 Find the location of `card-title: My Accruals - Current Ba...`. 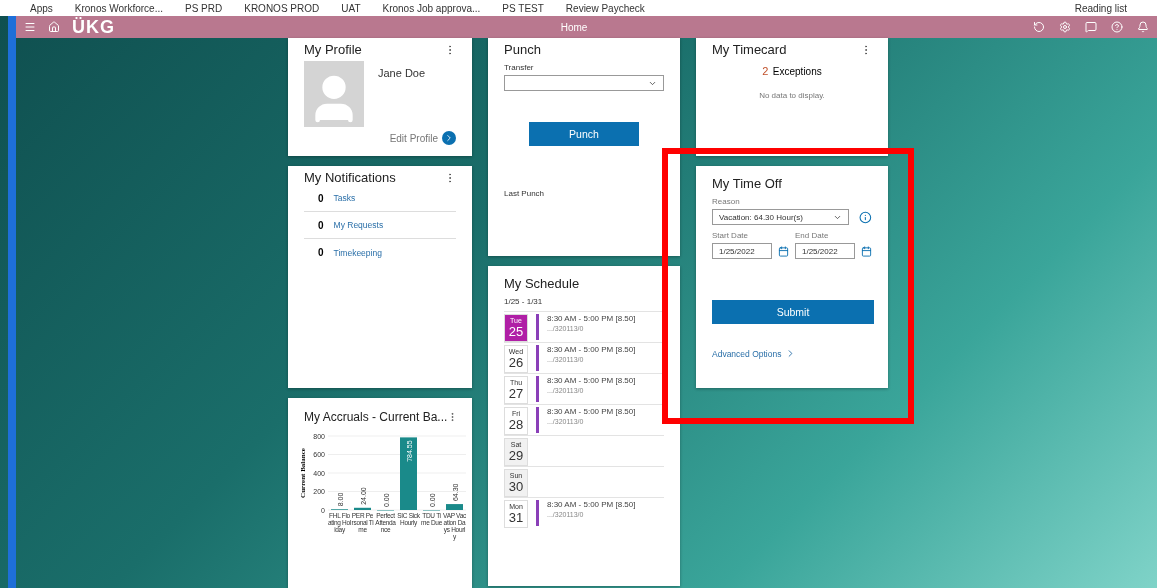

card-title: My Accruals - Current Ba... is located at coordinates (376, 417).